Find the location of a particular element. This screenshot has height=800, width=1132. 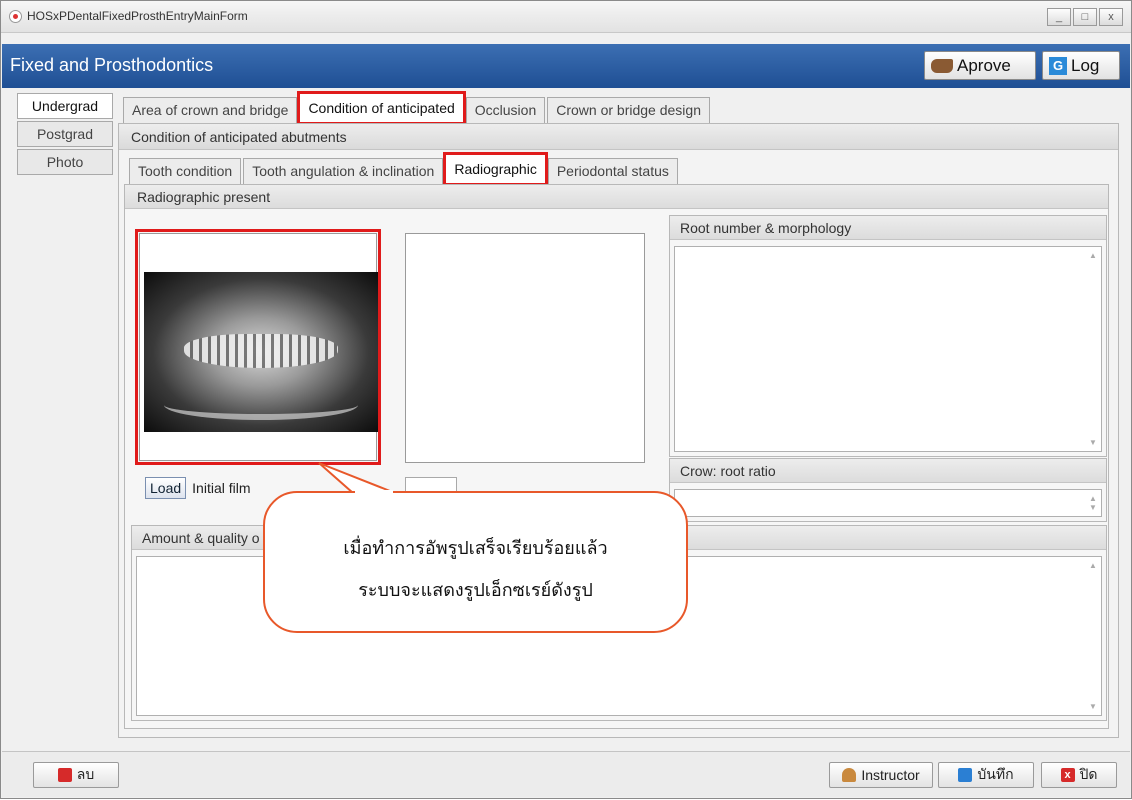

minimize-button: _ is located at coordinates (1059, 17).